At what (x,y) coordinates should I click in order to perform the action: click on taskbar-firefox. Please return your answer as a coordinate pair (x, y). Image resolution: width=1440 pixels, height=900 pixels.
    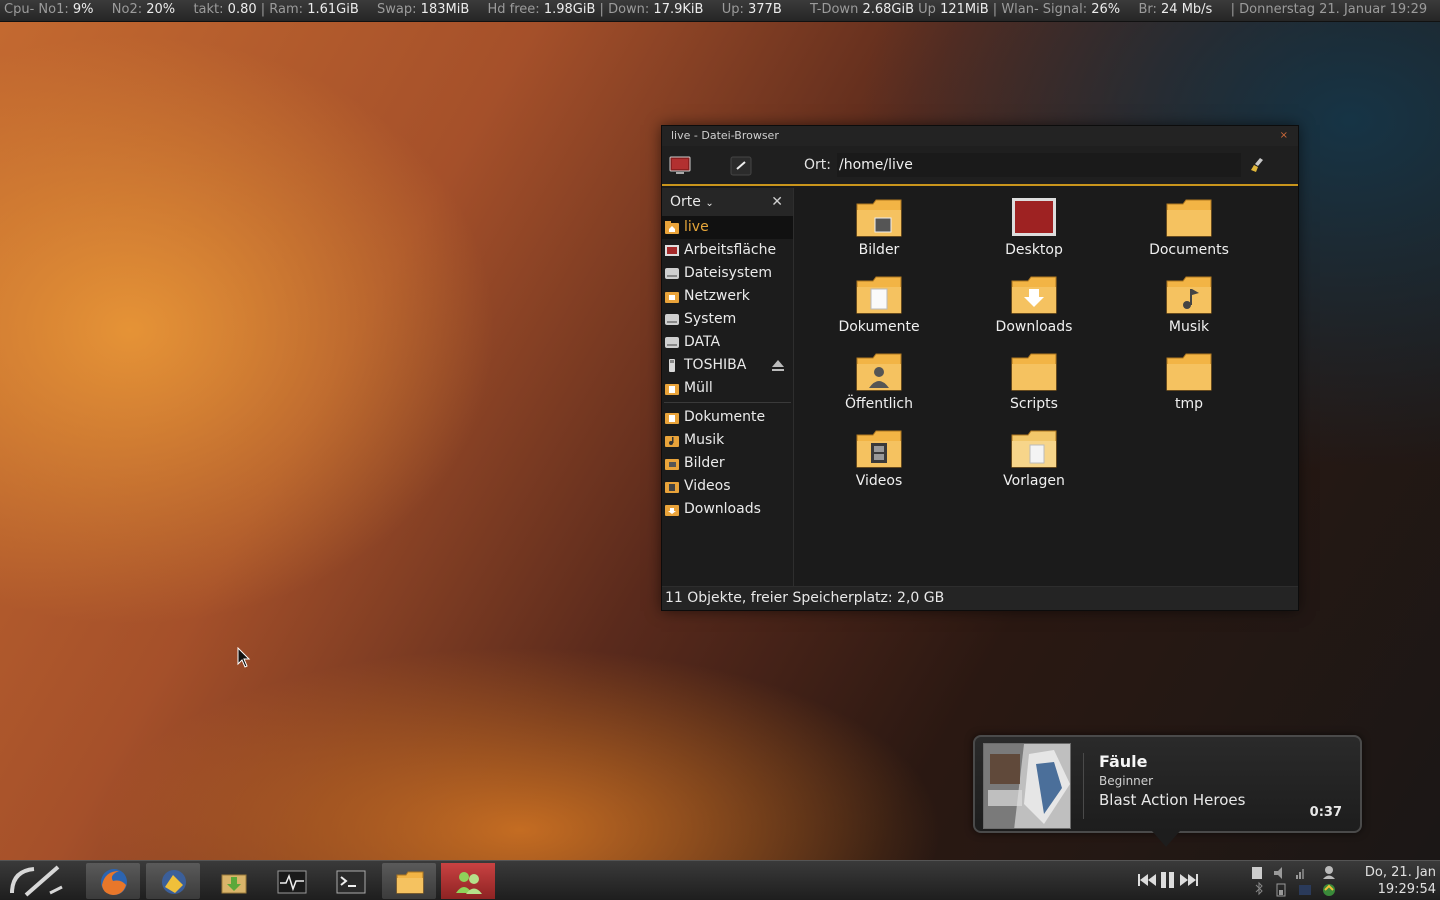
    Looking at the image, I should click on (113, 881).